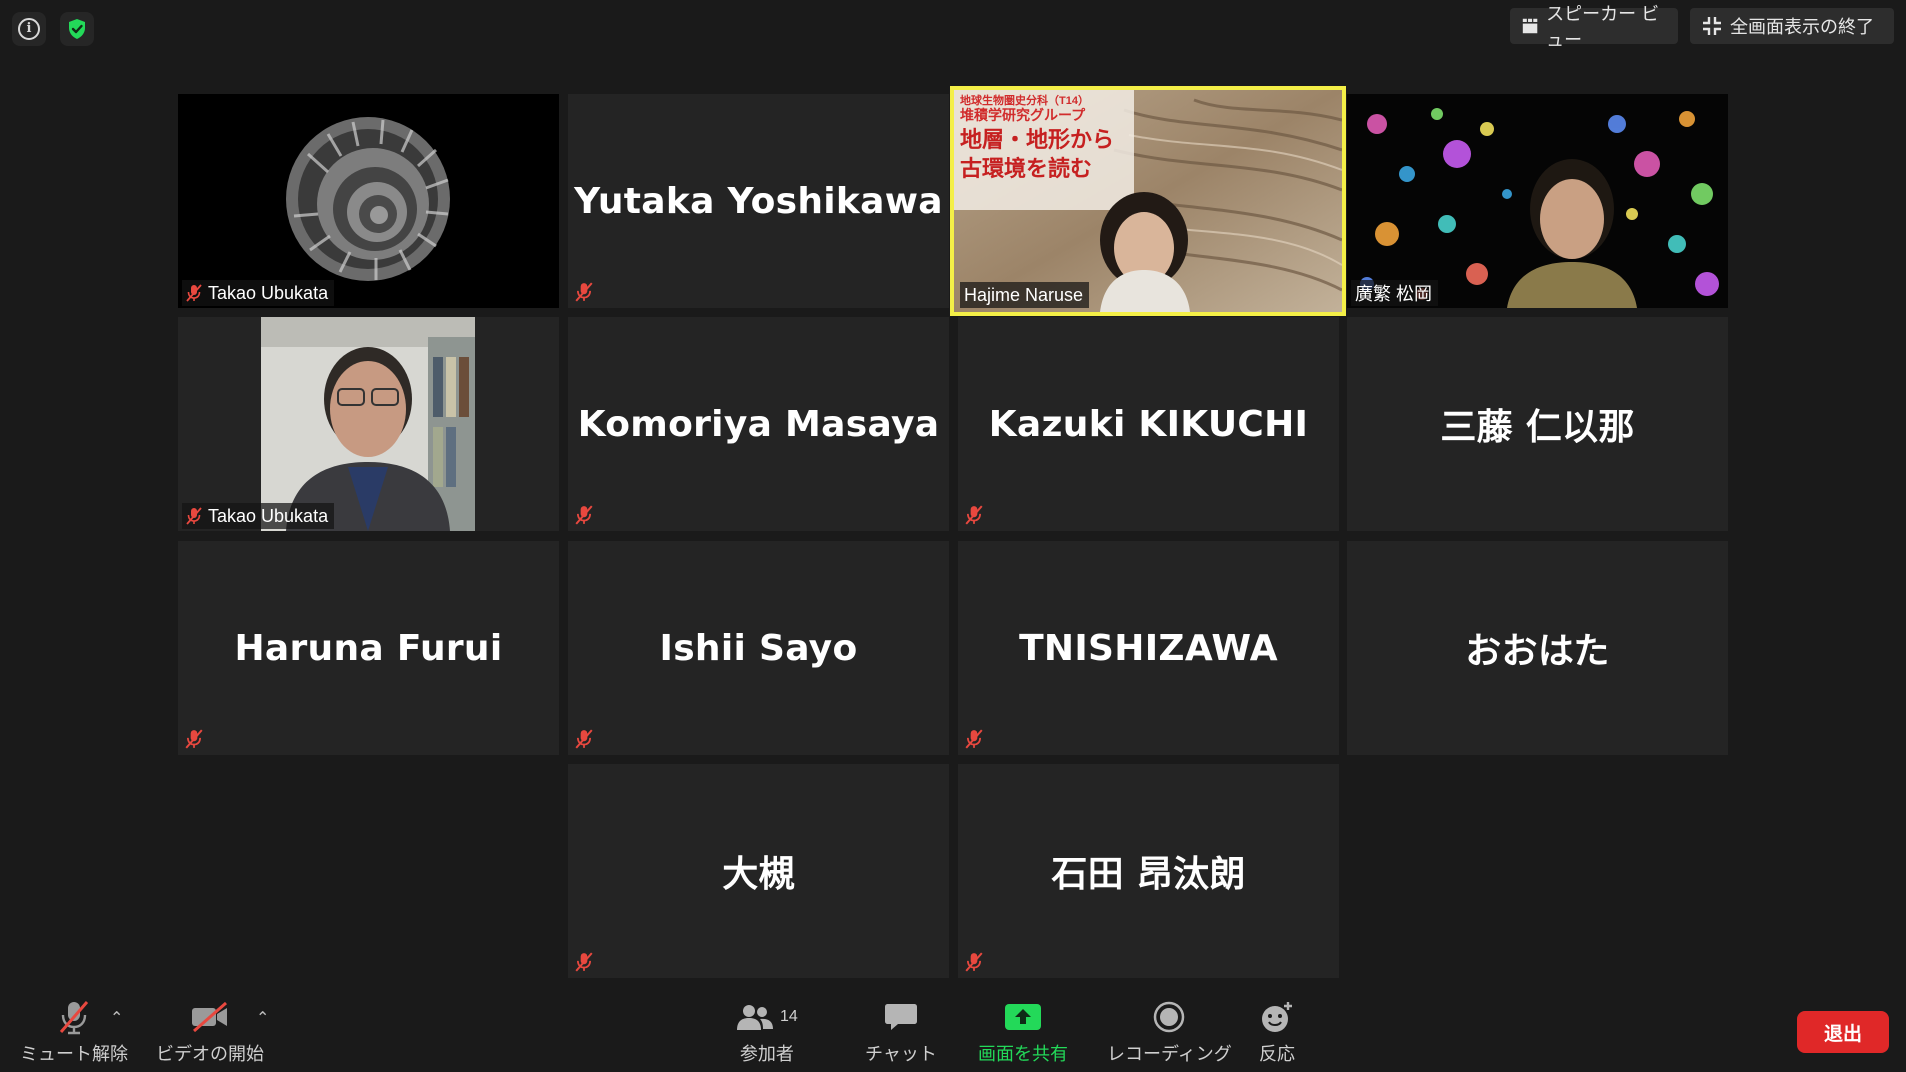  I want to click on participant-display-name: Ishii Sayo, so click(758, 648).